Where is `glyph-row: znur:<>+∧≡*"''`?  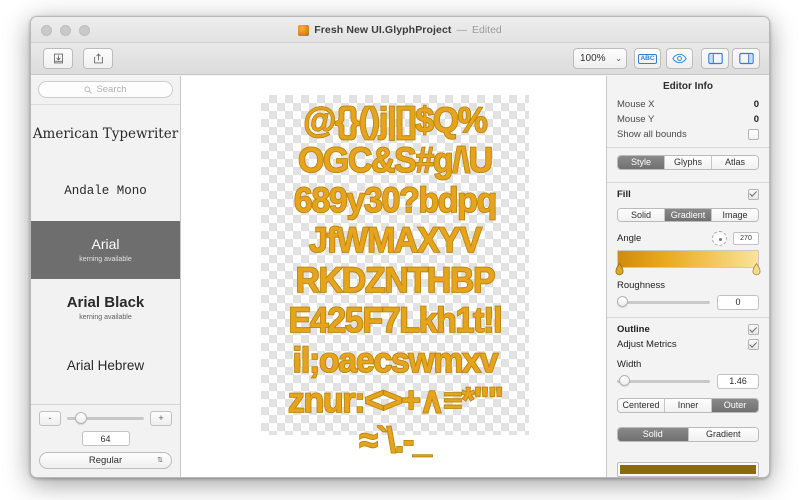 glyph-row: znur:<>+∧≡*"'' is located at coordinates (394, 400).